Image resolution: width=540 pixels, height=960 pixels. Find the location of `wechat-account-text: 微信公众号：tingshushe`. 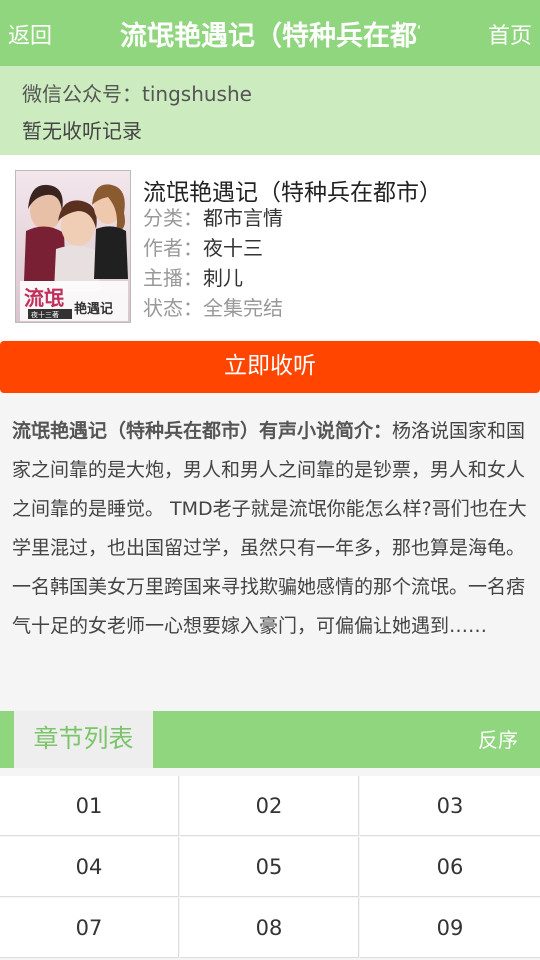

wechat-account-text: 微信公众号：tingshushe is located at coordinates (137, 94).